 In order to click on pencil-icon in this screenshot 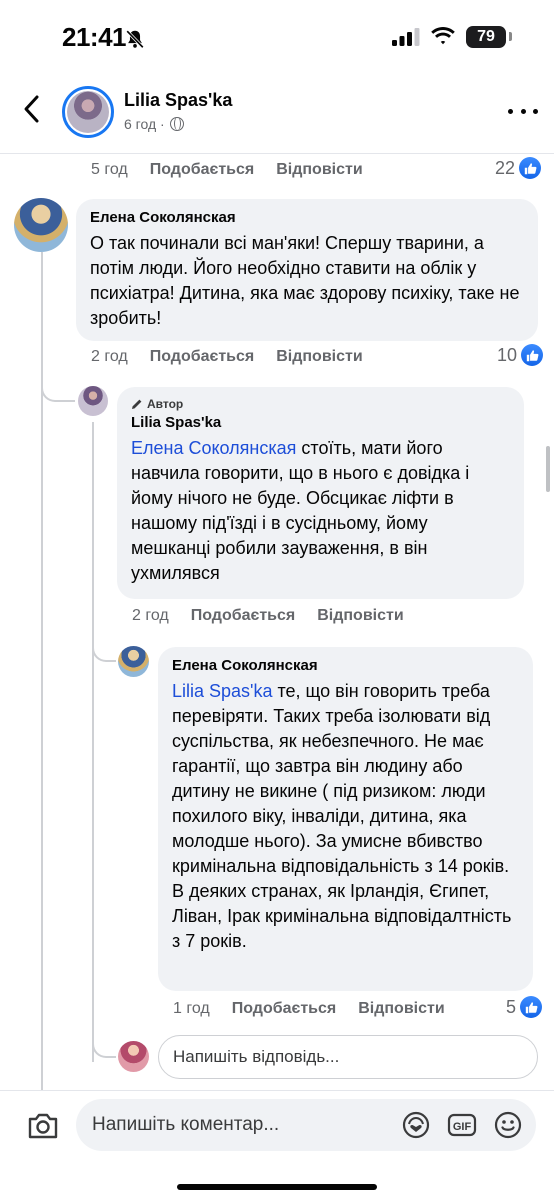, I will do `click(137, 404)`.